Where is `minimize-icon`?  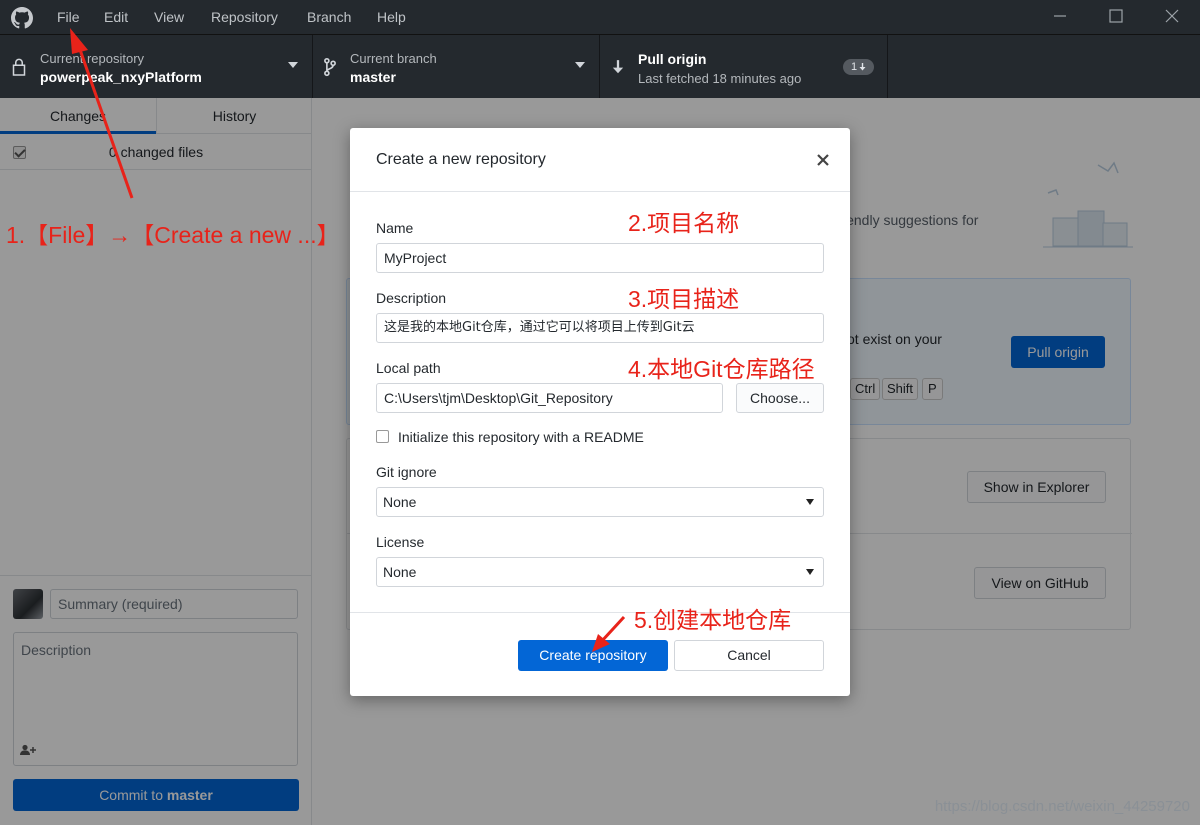
minimize-icon is located at coordinates (1060, 16).